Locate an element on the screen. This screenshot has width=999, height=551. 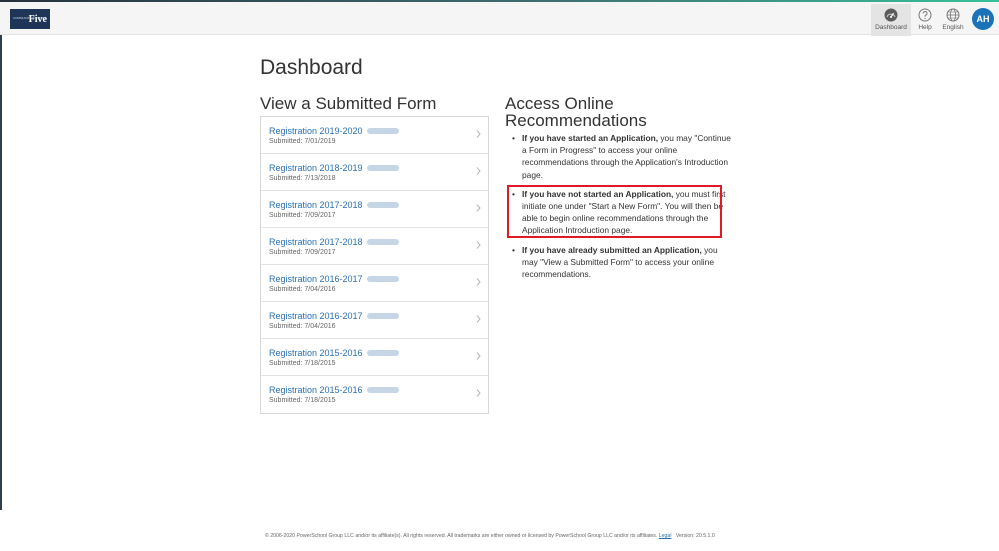
highlight-annotation-box is located at coordinates (614, 211).